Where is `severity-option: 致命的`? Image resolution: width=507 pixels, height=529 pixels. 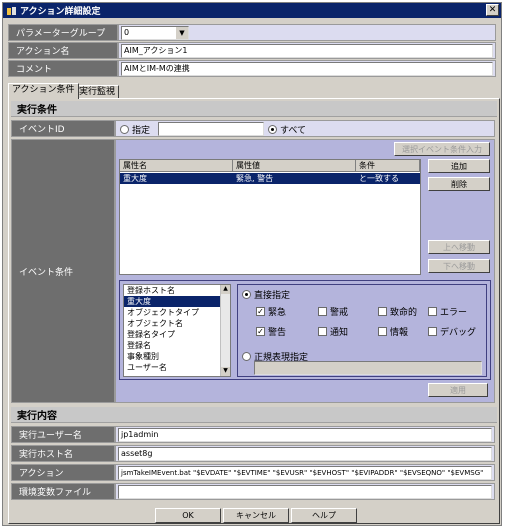 severity-option: 致命的 is located at coordinates (397, 311).